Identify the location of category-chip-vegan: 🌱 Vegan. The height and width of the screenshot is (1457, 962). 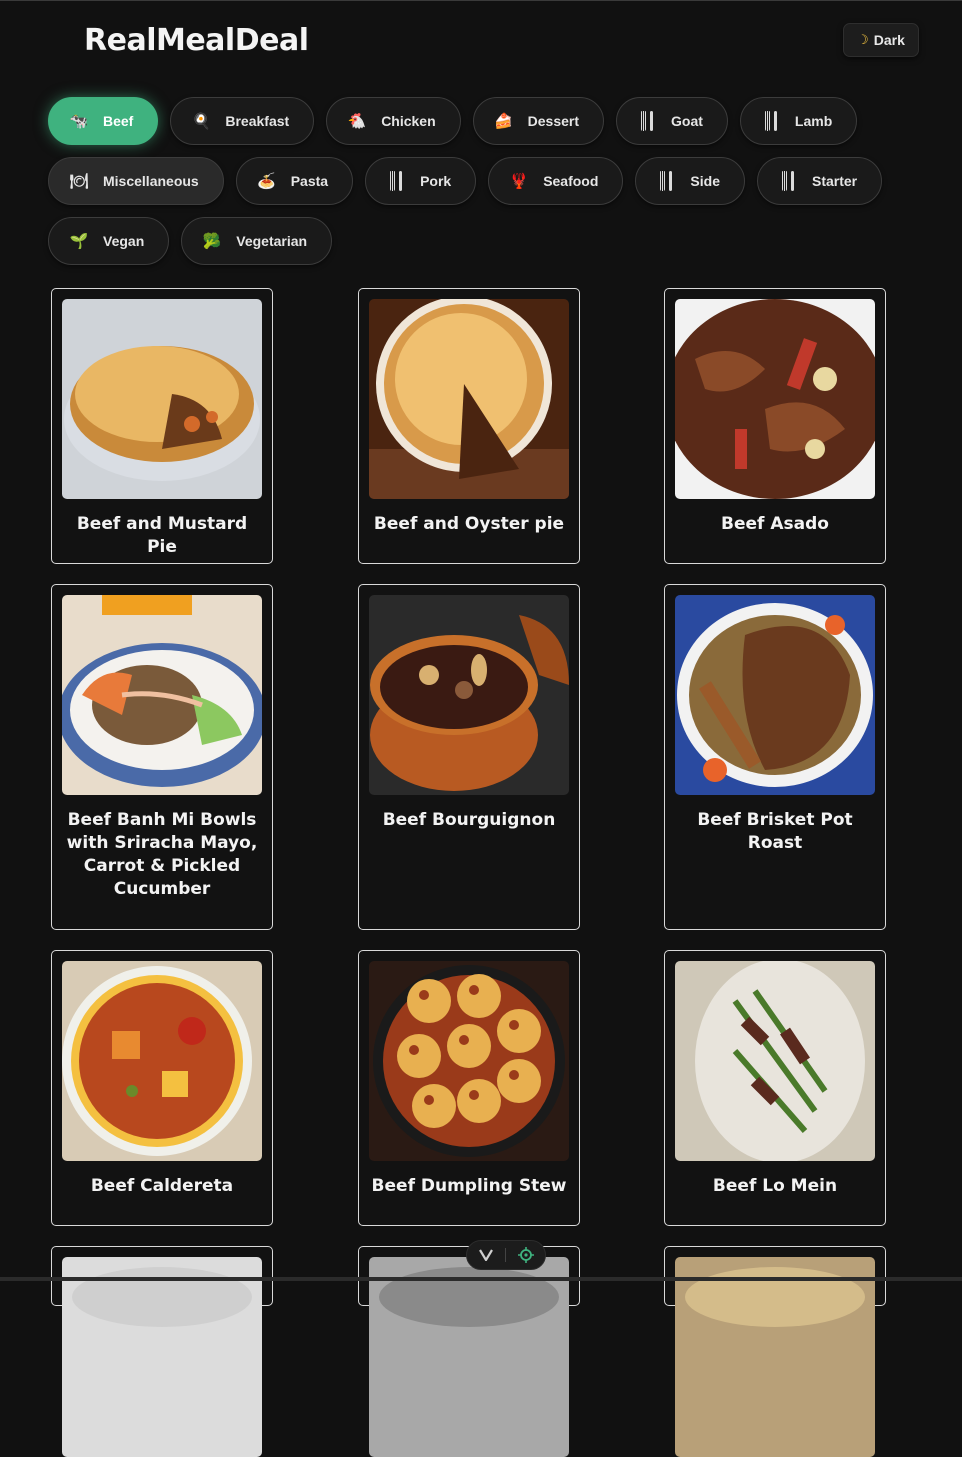
(109, 241).